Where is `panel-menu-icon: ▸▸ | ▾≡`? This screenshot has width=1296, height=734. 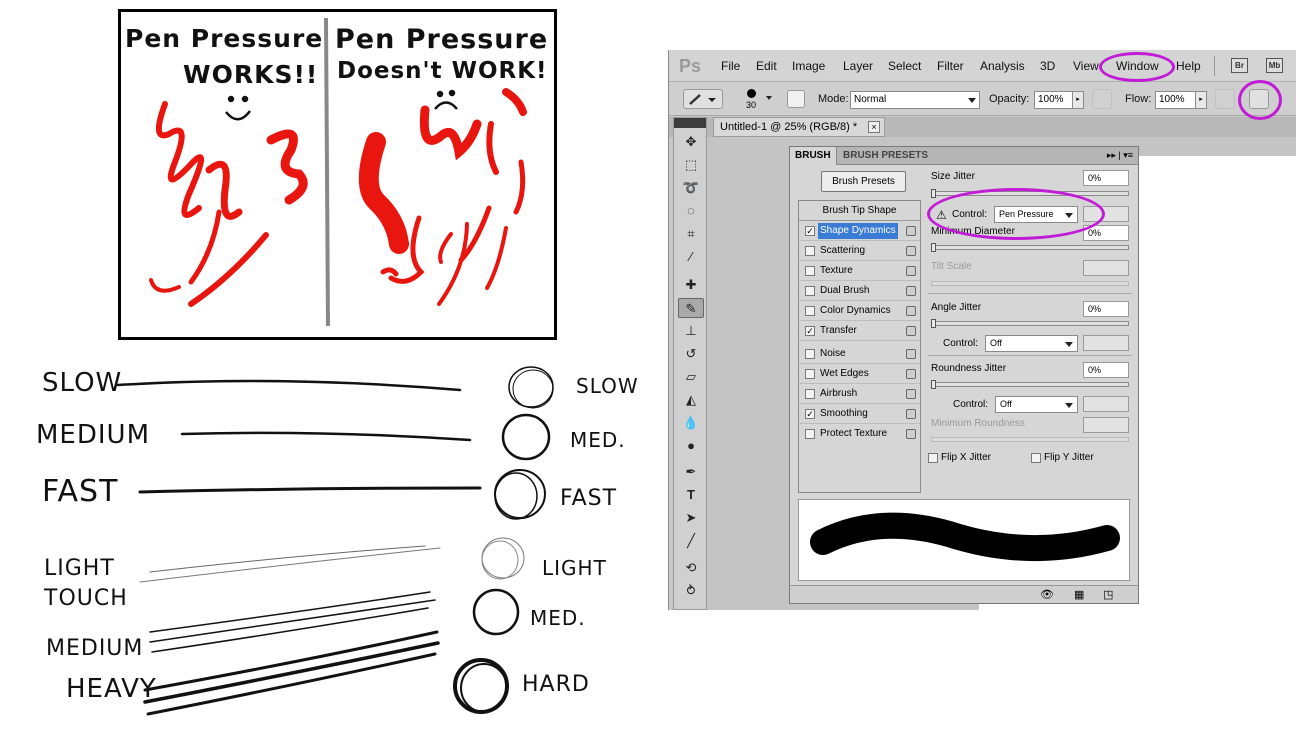 panel-menu-icon: ▸▸ | ▾≡ is located at coordinates (1120, 155).